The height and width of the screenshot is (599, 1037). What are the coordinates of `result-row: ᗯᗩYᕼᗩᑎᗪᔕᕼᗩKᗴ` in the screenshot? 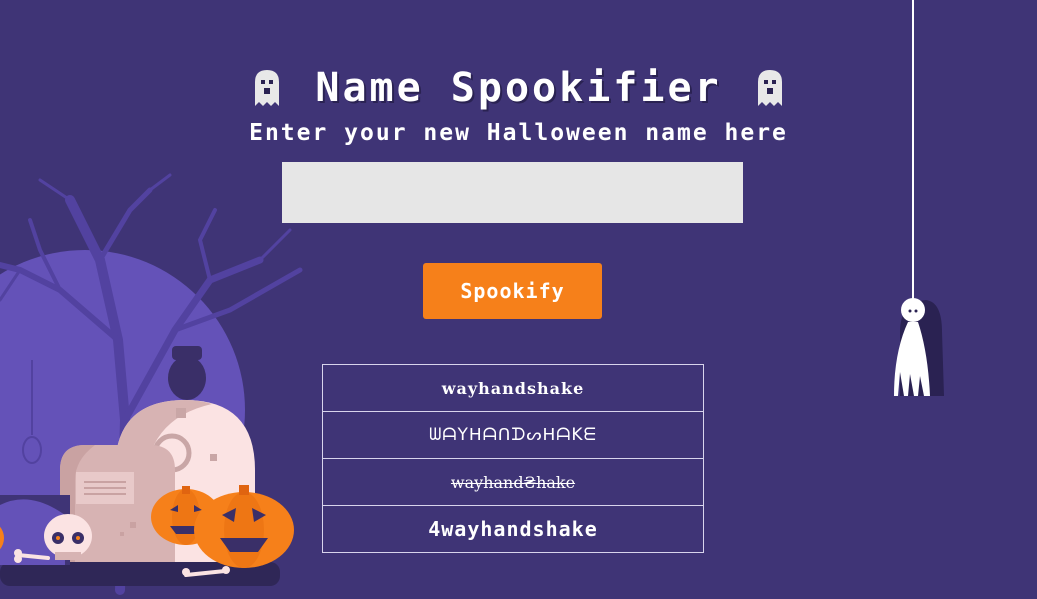 It's located at (513, 435).